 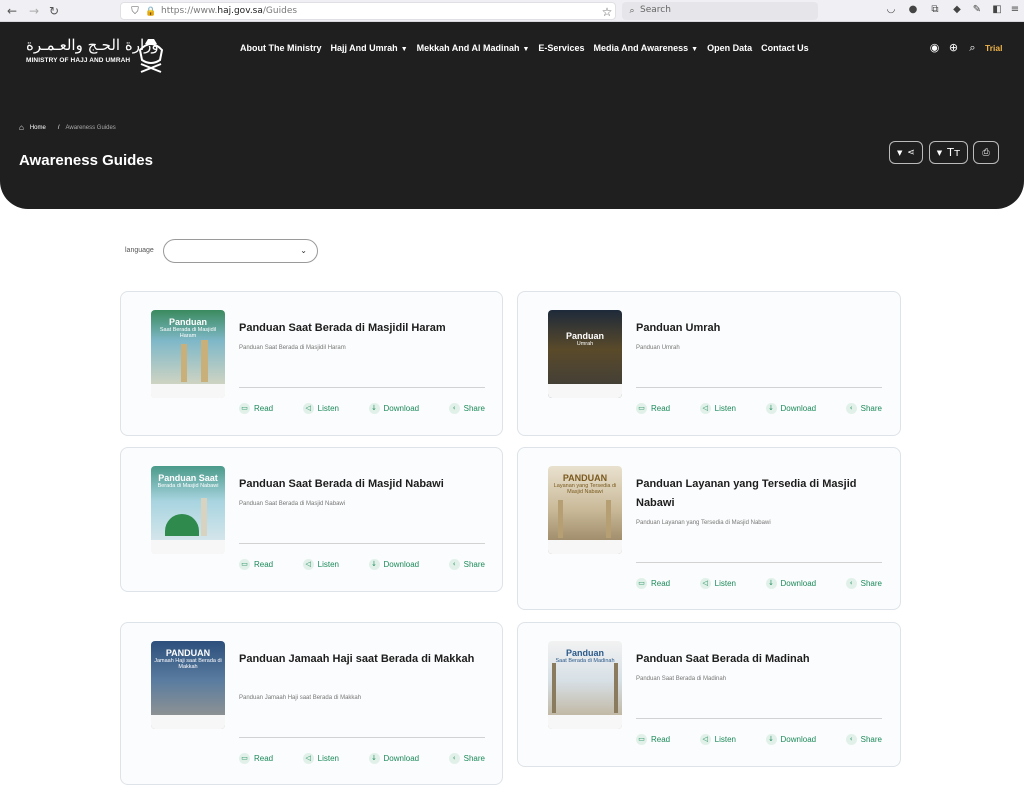 I want to click on forward-icon: →, so click(x=34, y=11).